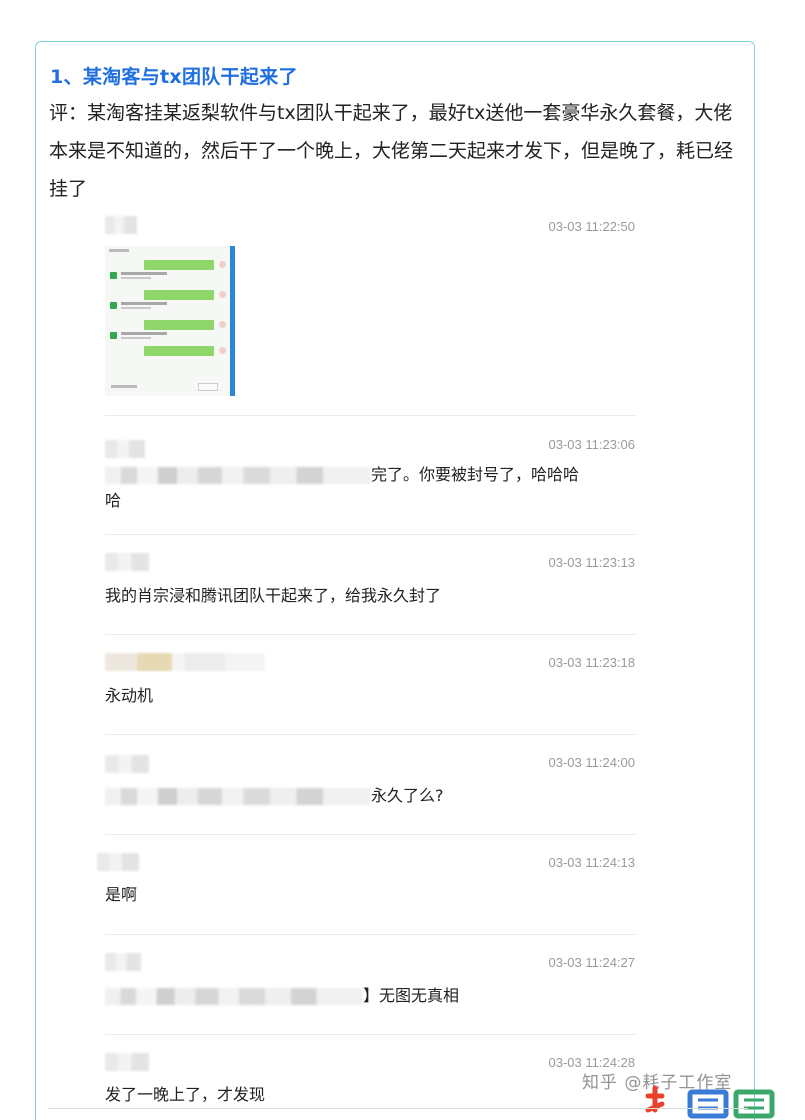  I want to click on message-timestamp: 03-03 11:23:18, so click(592, 662).